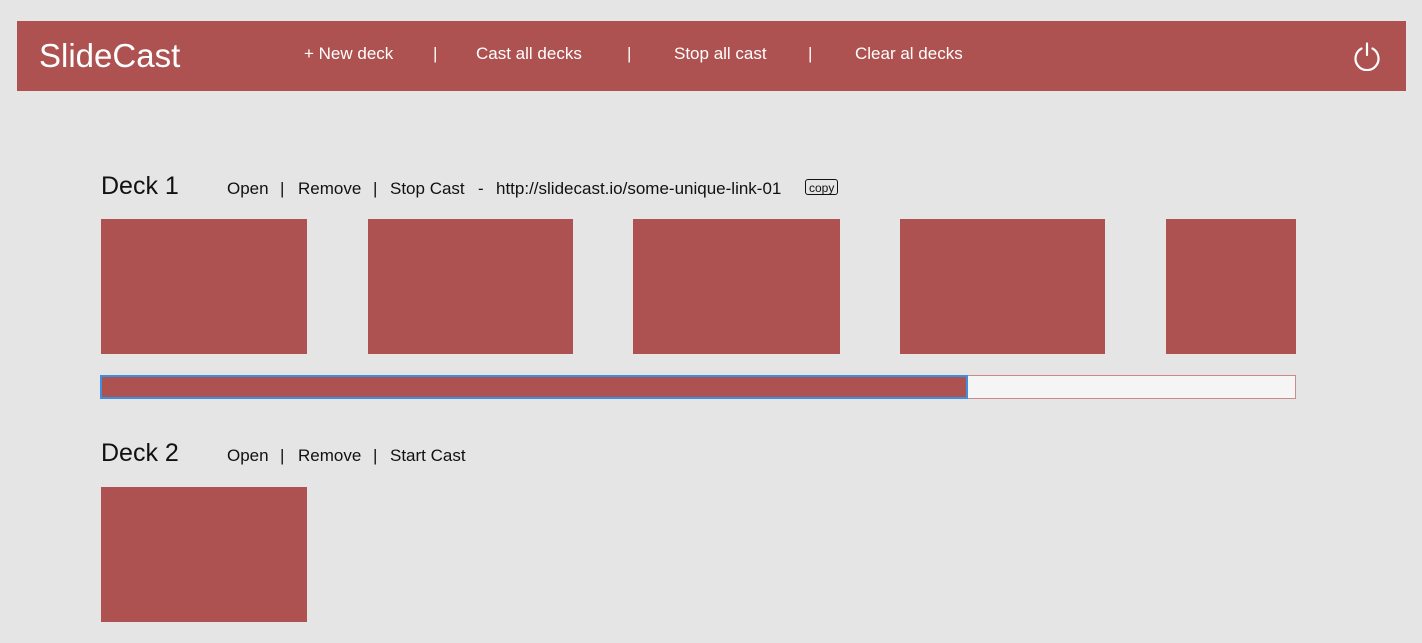 The height and width of the screenshot is (643, 1422). I want to click on copy-link-button: copy, so click(822, 187).